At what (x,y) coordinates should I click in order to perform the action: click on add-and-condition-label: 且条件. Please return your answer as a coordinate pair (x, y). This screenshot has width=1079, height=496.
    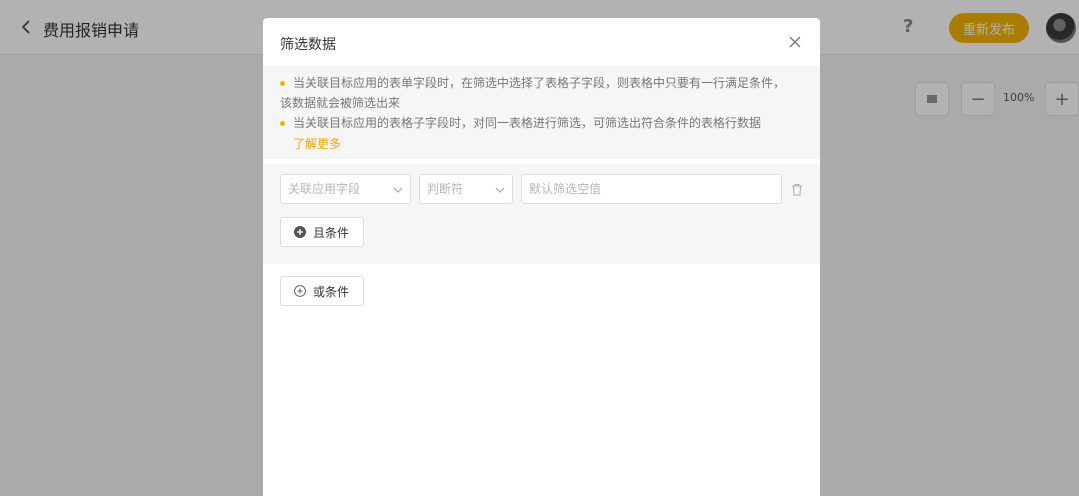
    Looking at the image, I should click on (331, 232).